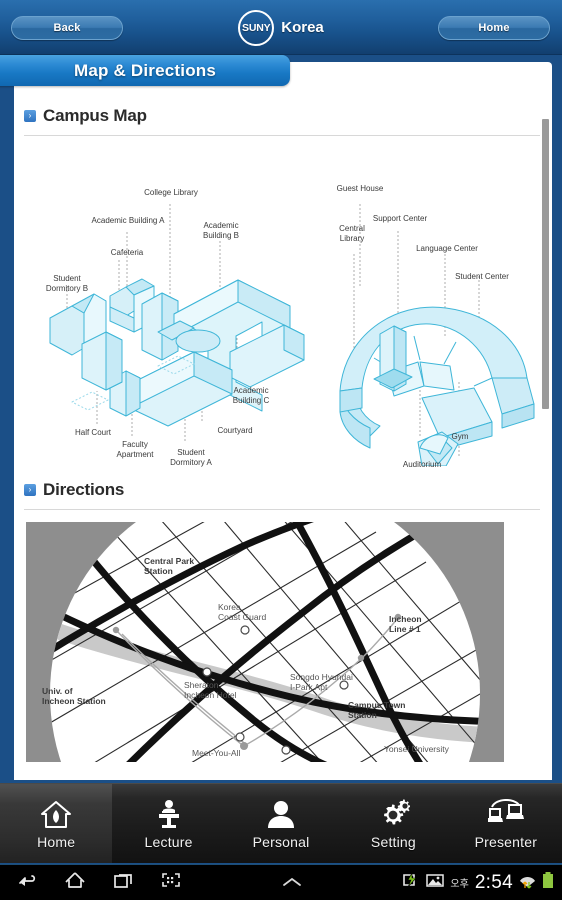  What do you see at coordinates (527, 883) in the screenshot?
I see `wifi-icon` at bounding box center [527, 883].